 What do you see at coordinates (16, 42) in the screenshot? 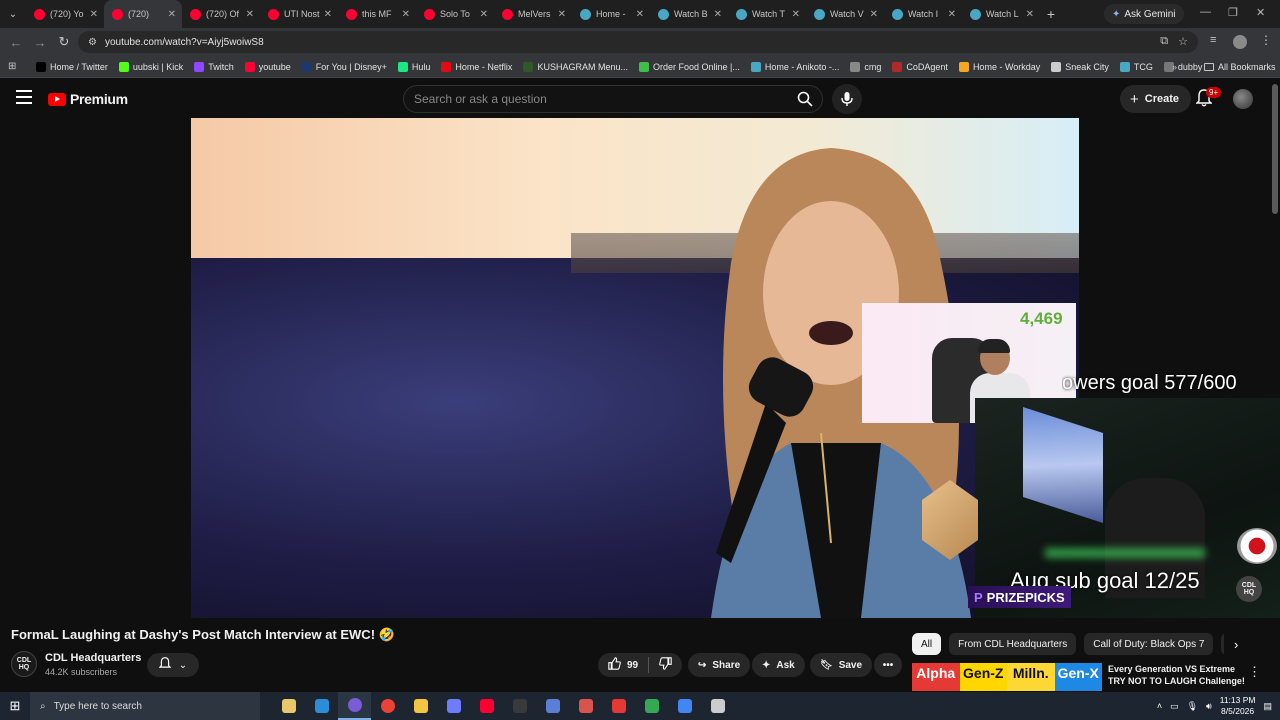
I see `back-icon: ←` at bounding box center [16, 42].